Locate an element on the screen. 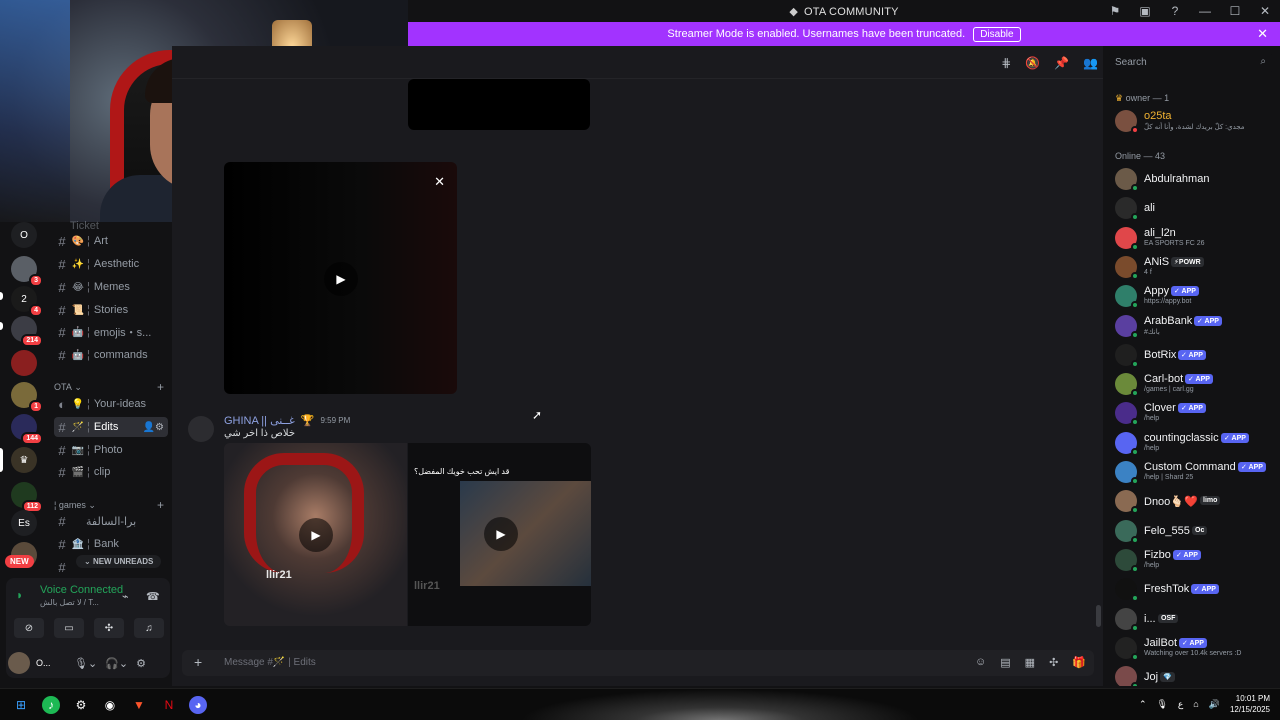 This screenshot has width=1280, height=720. volume-icon: 🔊 is located at coordinates (1214, 704).